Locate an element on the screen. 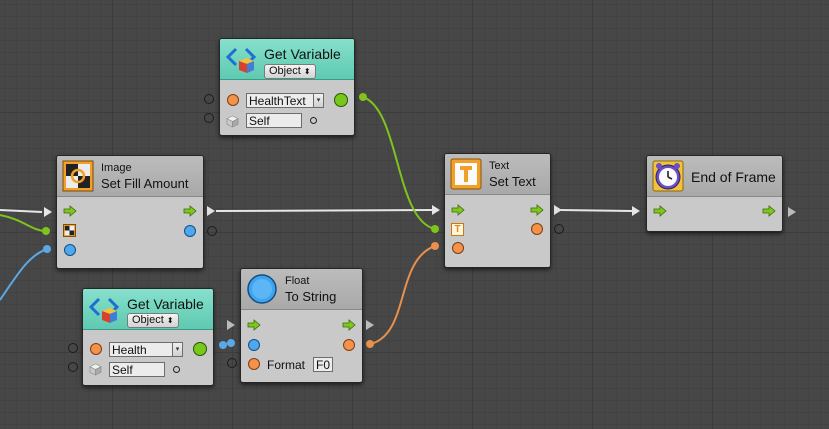 This screenshot has width=829, height=429. clock-icon is located at coordinates (668, 176).